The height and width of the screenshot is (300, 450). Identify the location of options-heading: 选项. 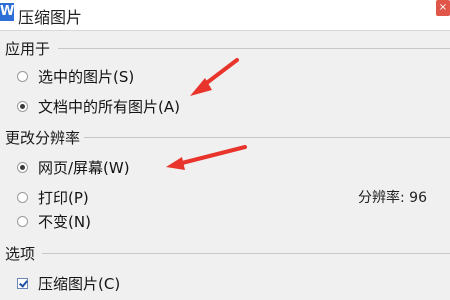
(20, 254).